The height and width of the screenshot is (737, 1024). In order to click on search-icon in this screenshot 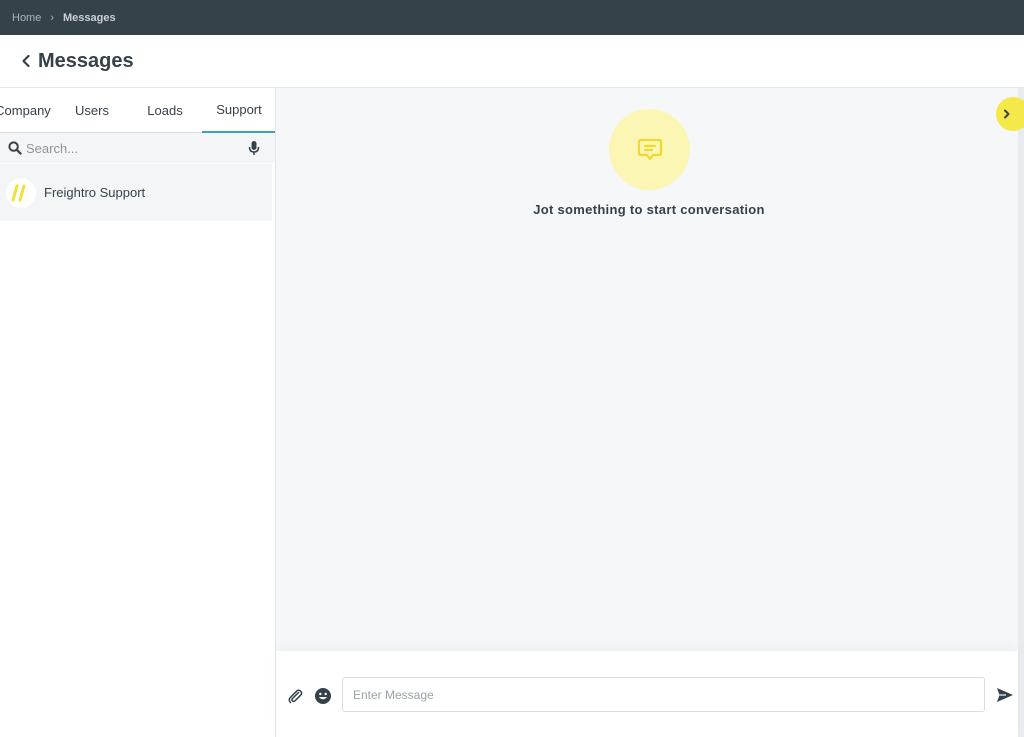, I will do `click(15, 148)`.